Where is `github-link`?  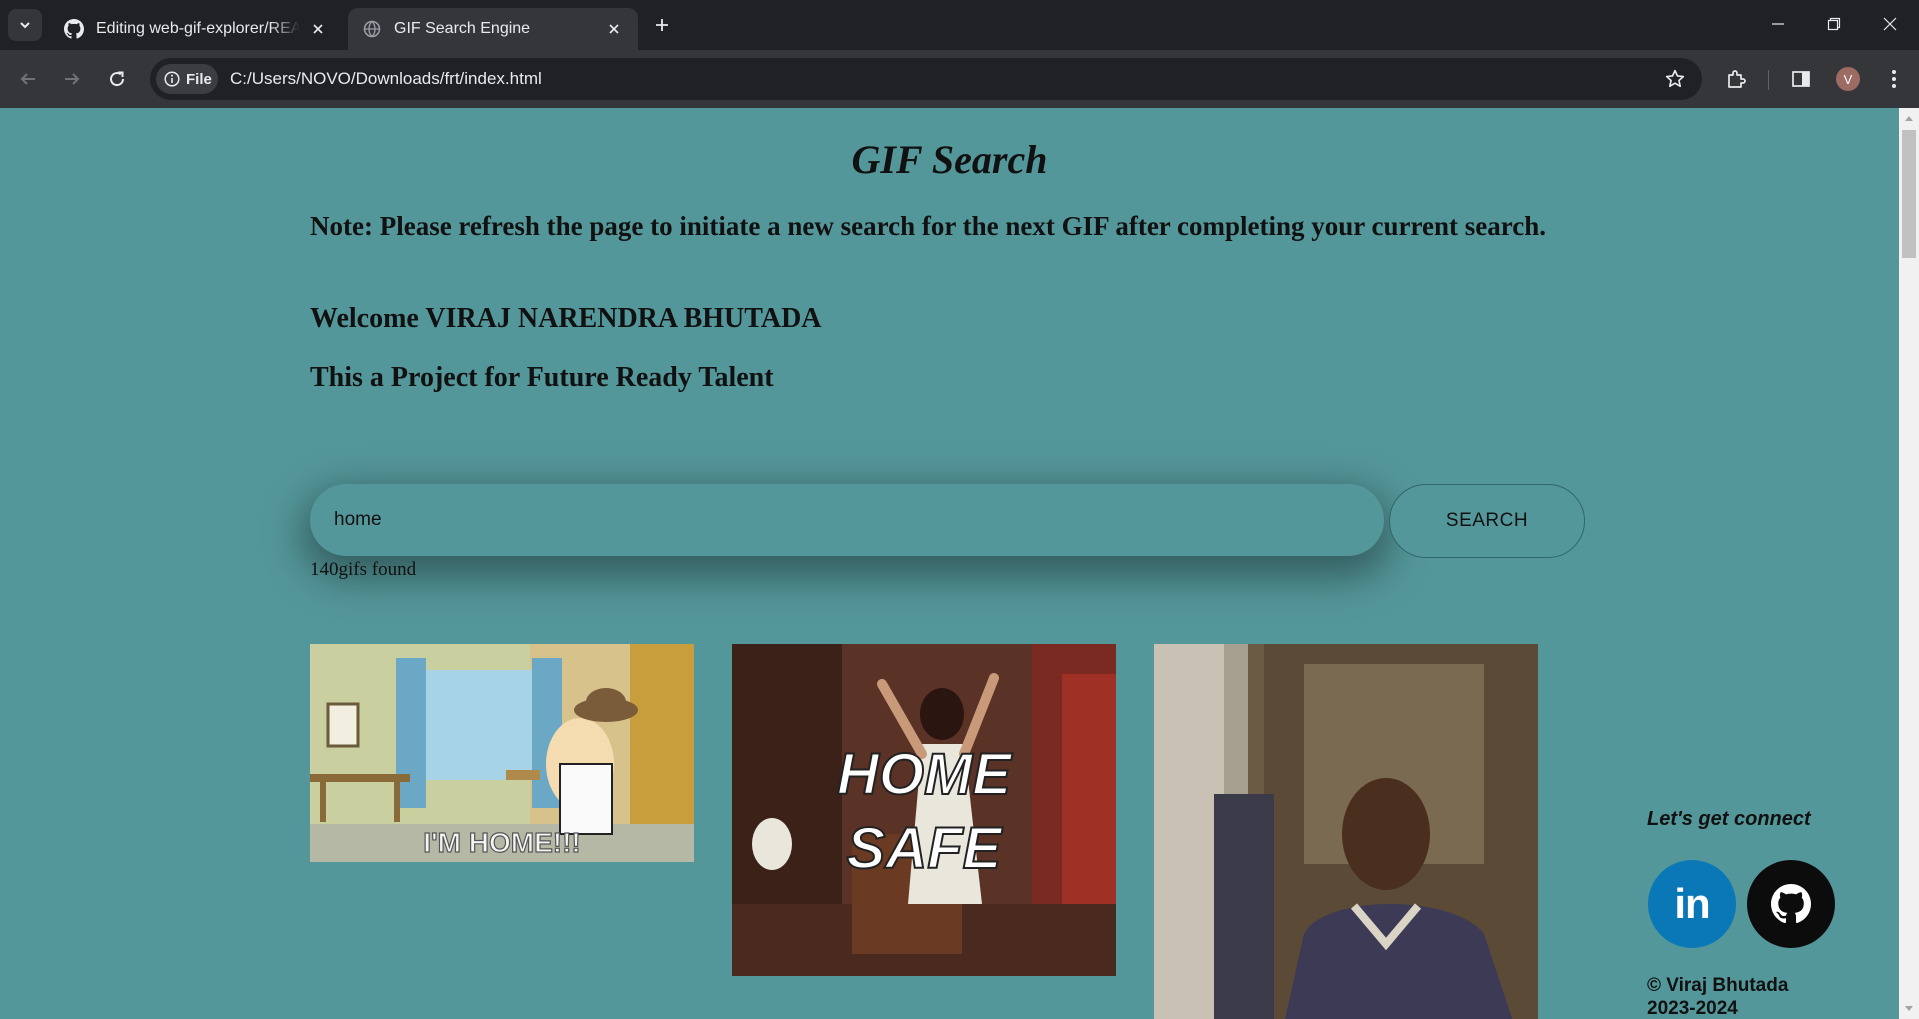 github-link is located at coordinates (1791, 904).